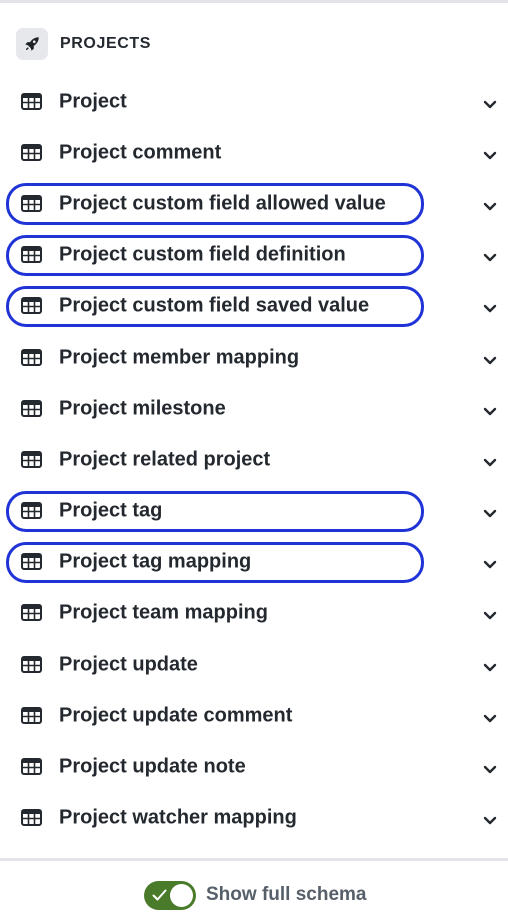 This screenshot has height=922, width=508. What do you see at coordinates (179, 357) in the screenshot?
I see `list-item-label: Project member mapping` at bounding box center [179, 357].